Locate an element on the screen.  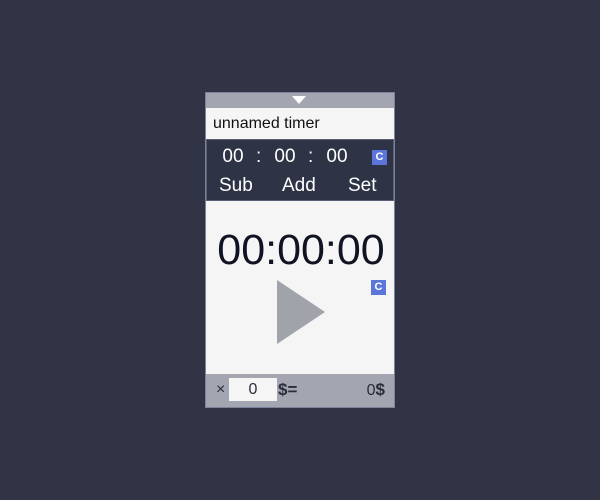
elapsed-time: 00:00:00 is located at coordinates (301, 250).